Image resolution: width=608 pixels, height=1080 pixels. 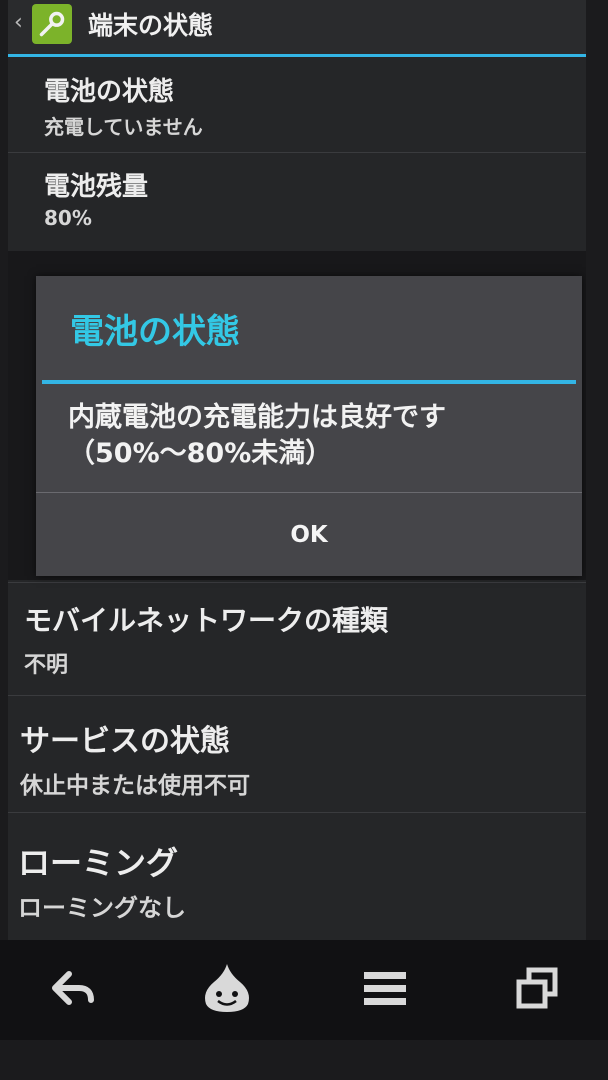 I want to click on recent-apps-button, so click(x=537, y=988).